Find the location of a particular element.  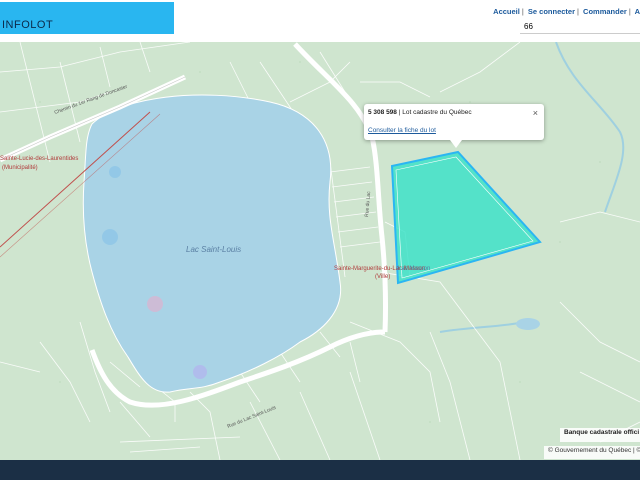

top-navigation: Accueil | Se connecter | Commander | A is located at coordinates (566, 11).